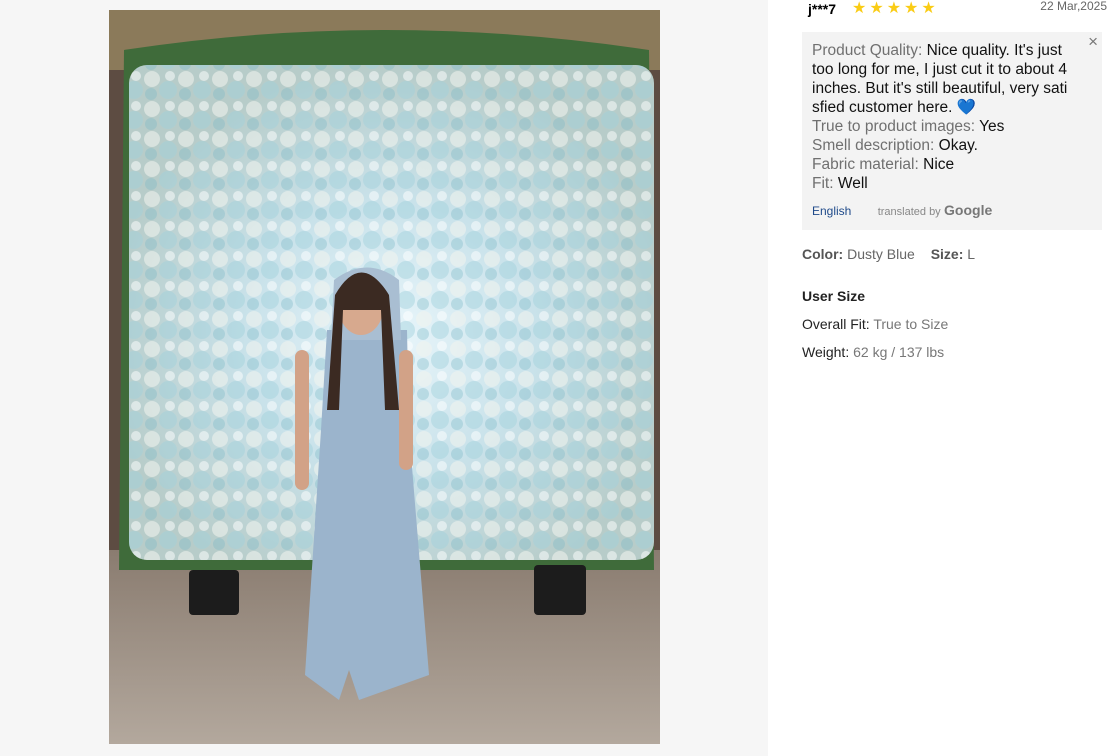 This screenshot has height=756, width=1120. What do you see at coordinates (1093, 42) in the screenshot?
I see `close-icon: ×` at bounding box center [1093, 42].